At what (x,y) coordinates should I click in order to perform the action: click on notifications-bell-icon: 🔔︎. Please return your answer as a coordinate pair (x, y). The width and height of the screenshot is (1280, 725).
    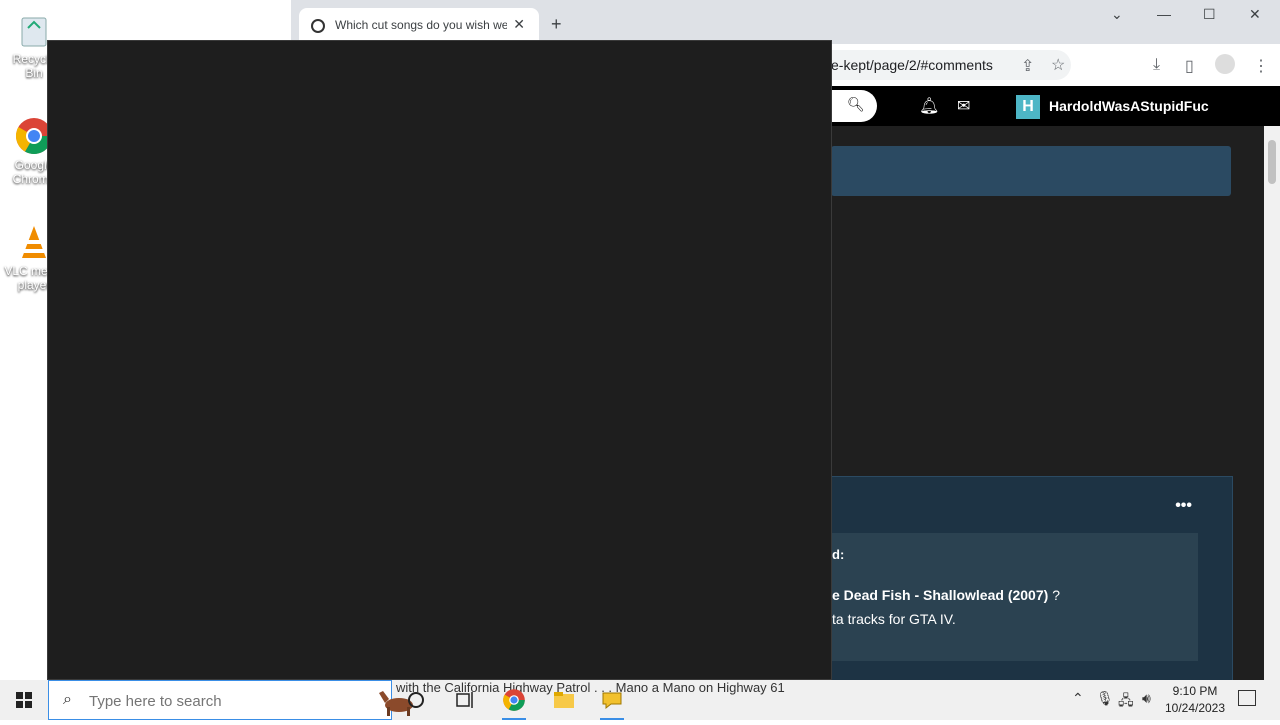
    Looking at the image, I should click on (929, 106).